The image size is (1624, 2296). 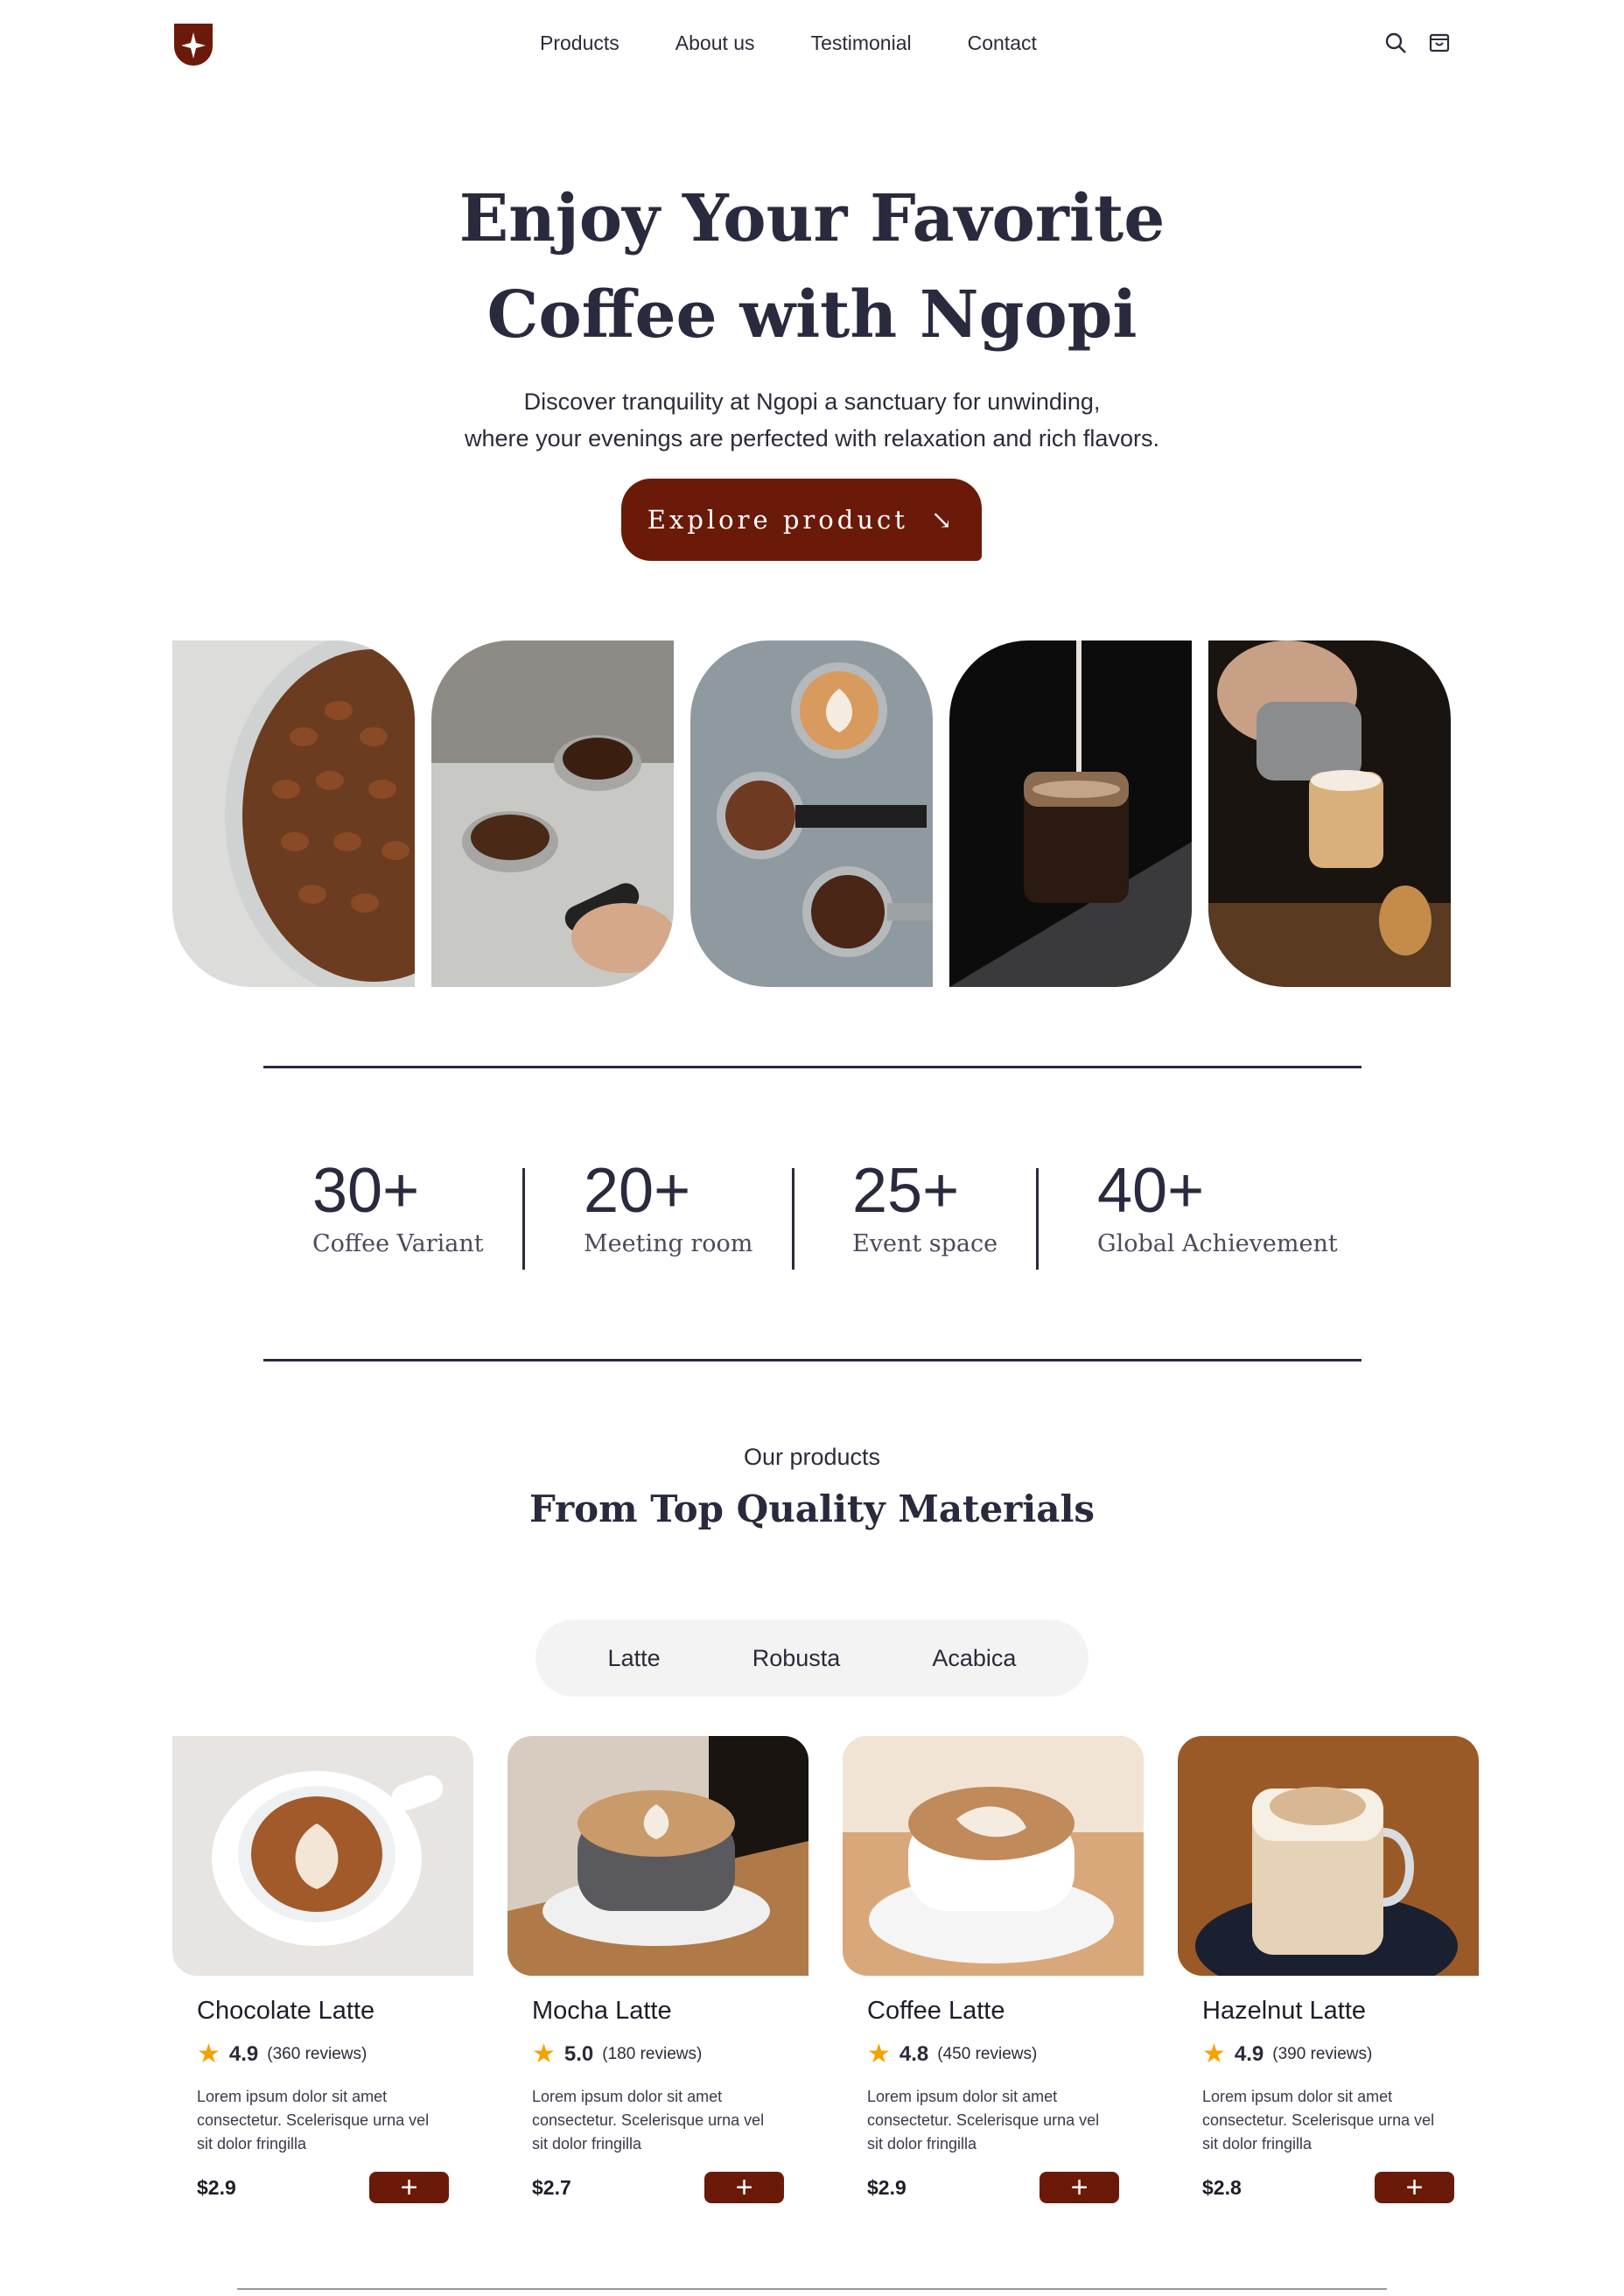 What do you see at coordinates (1222, 2187) in the screenshot?
I see `product-price: $2.8` at bounding box center [1222, 2187].